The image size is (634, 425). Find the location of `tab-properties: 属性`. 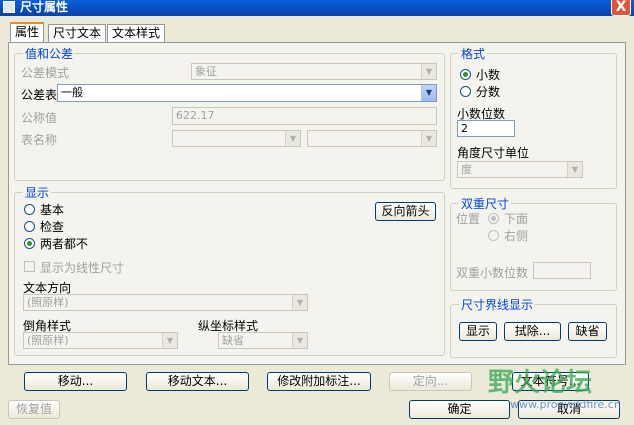

tab-properties: 属性 is located at coordinates (27, 32).